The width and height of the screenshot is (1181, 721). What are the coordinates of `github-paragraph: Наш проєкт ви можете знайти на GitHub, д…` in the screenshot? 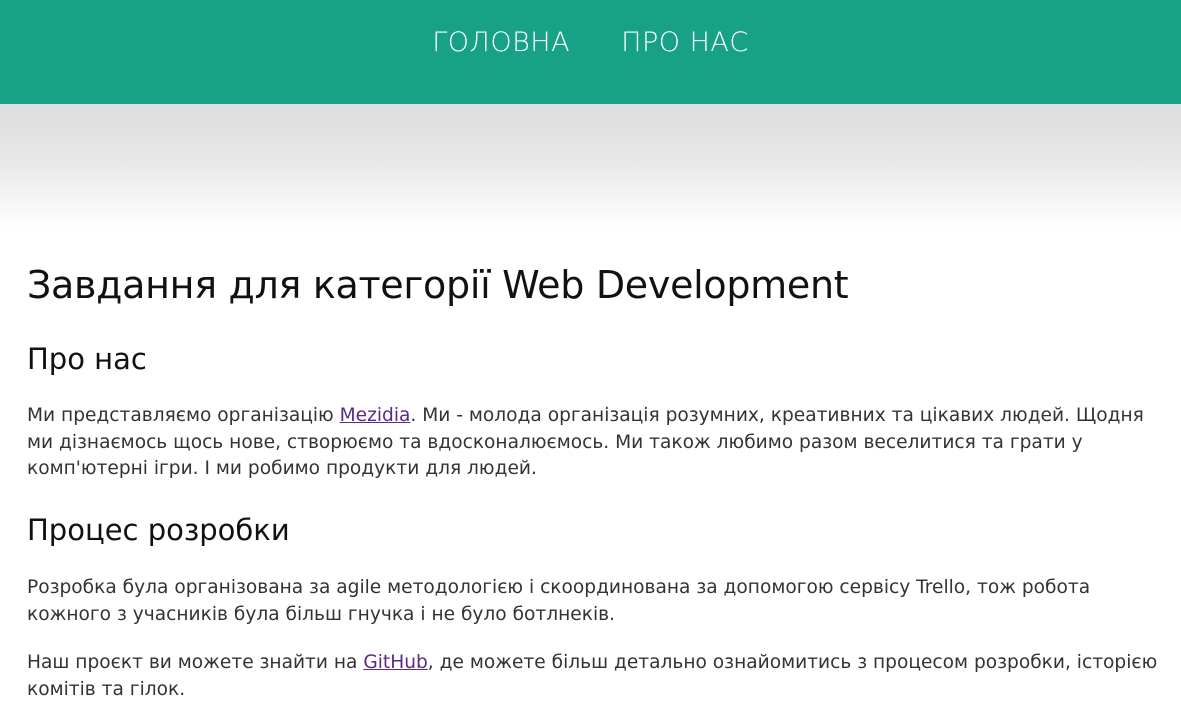 It's located at (597, 676).